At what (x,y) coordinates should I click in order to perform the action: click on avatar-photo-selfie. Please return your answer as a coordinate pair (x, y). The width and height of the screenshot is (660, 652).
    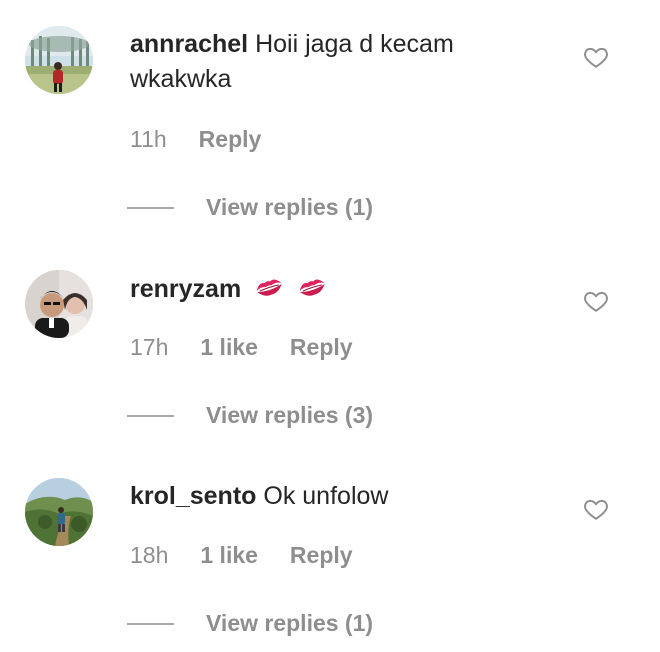
    Looking at the image, I should click on (59, 304).